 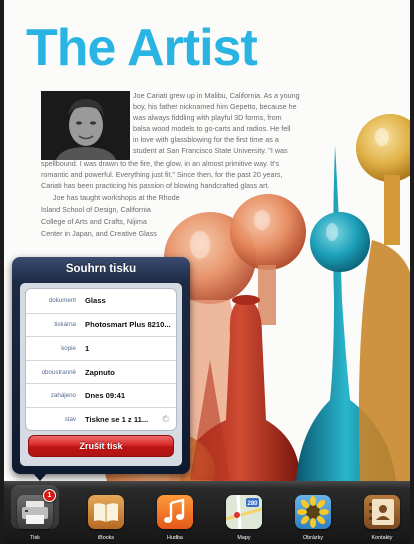 I want to click on dock-app-music: Hudba, so click(x=175, y=514).